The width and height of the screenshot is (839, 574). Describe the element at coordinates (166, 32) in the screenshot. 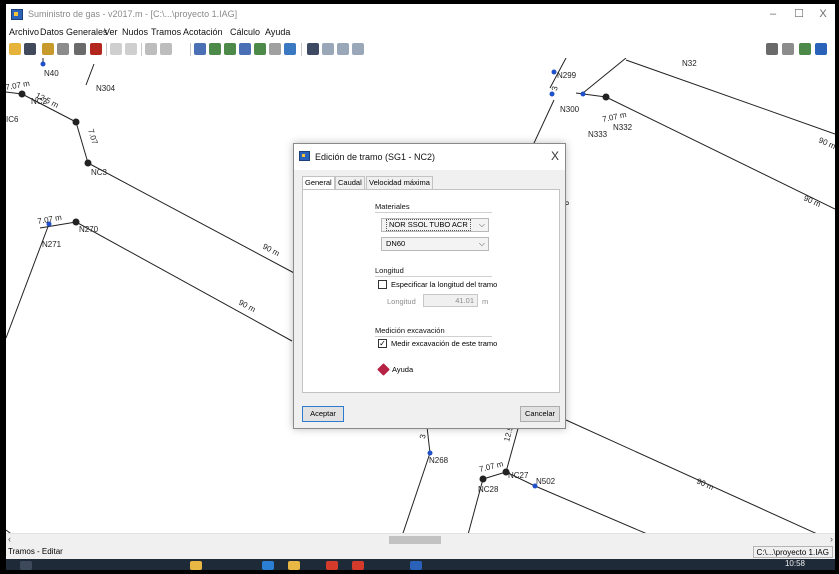

I see `menu-tramos: Tramos` at that location.